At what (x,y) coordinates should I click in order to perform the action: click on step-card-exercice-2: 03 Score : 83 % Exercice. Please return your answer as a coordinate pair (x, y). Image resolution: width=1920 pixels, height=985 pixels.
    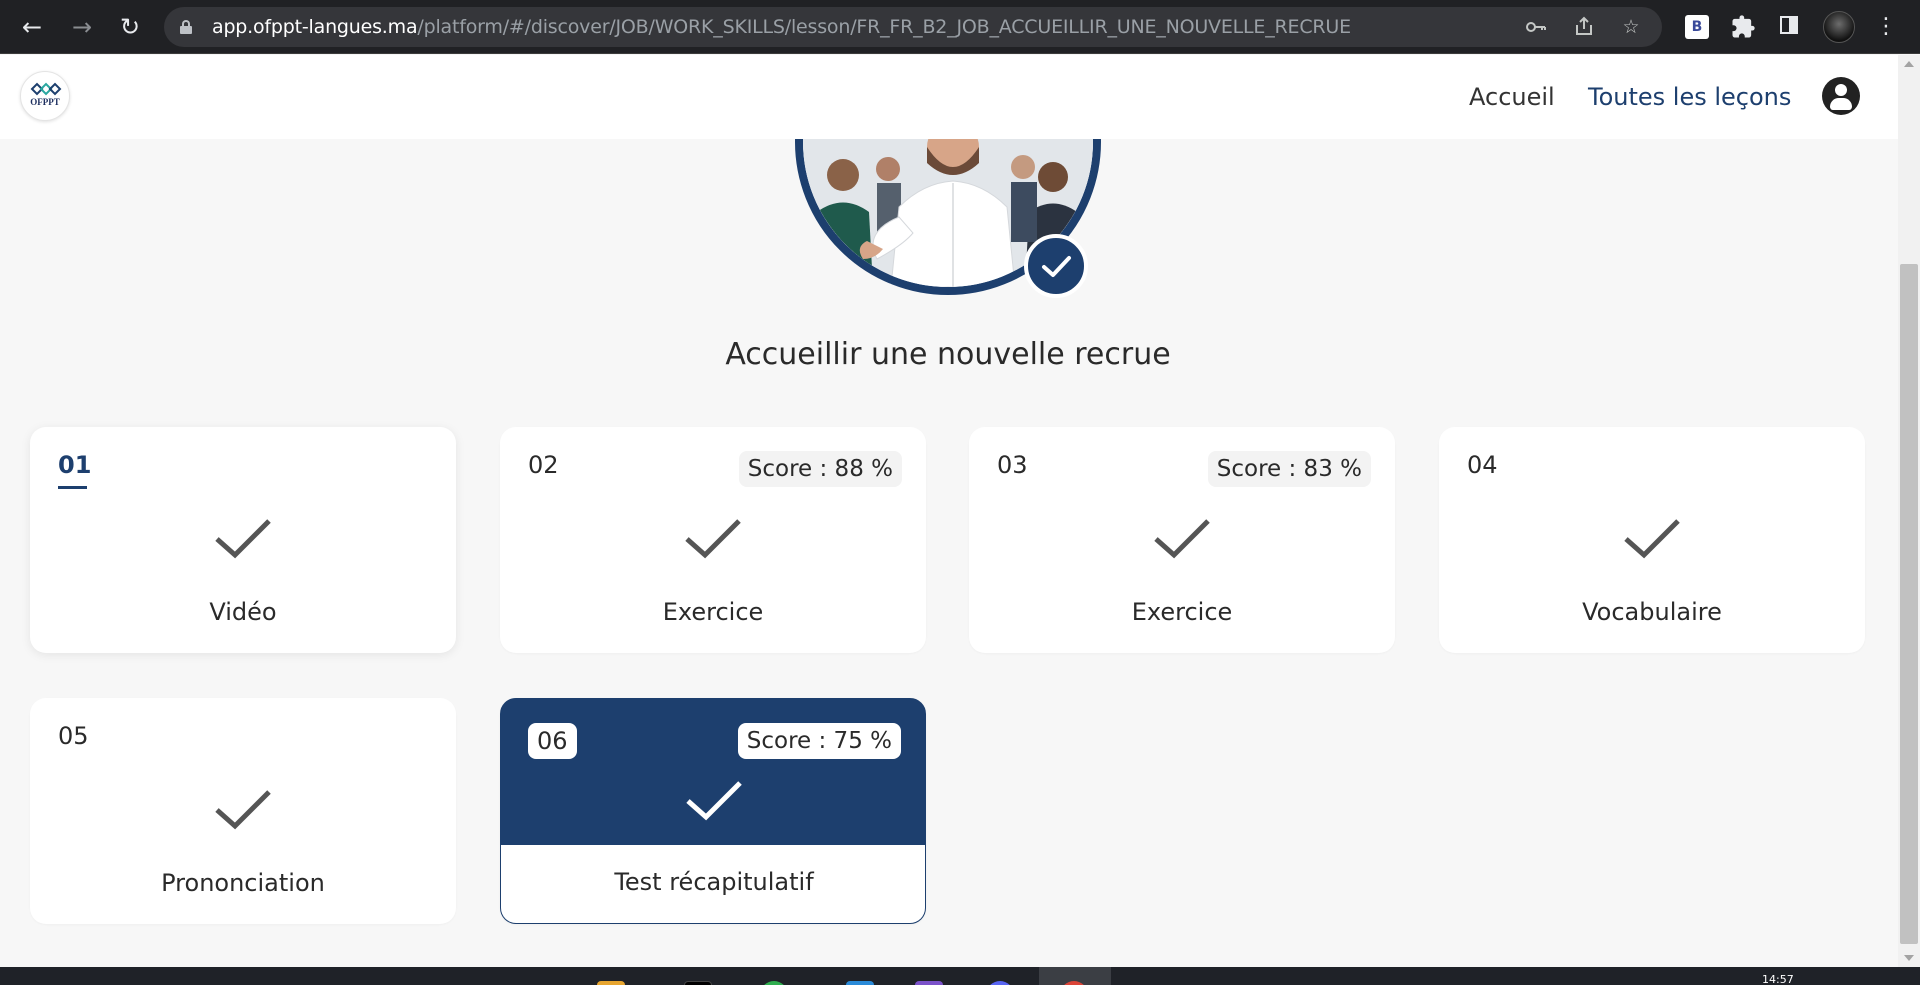
    Looking at the image, I should click on (1182, 540).